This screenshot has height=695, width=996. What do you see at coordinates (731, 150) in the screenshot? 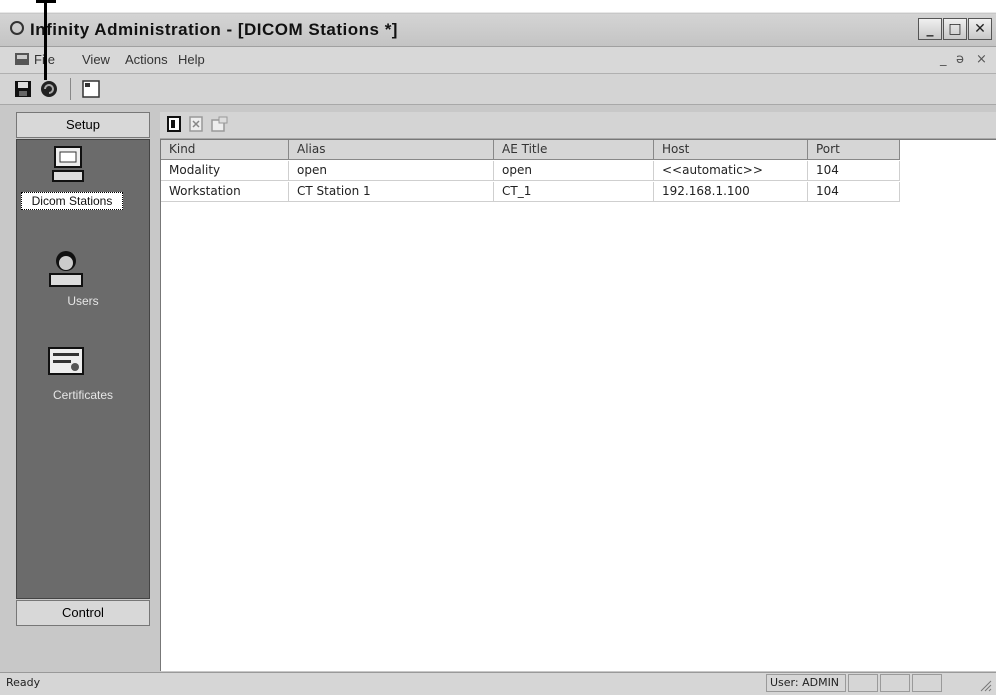
I see `column-header-host: Host` at bounding box center [731, 150].